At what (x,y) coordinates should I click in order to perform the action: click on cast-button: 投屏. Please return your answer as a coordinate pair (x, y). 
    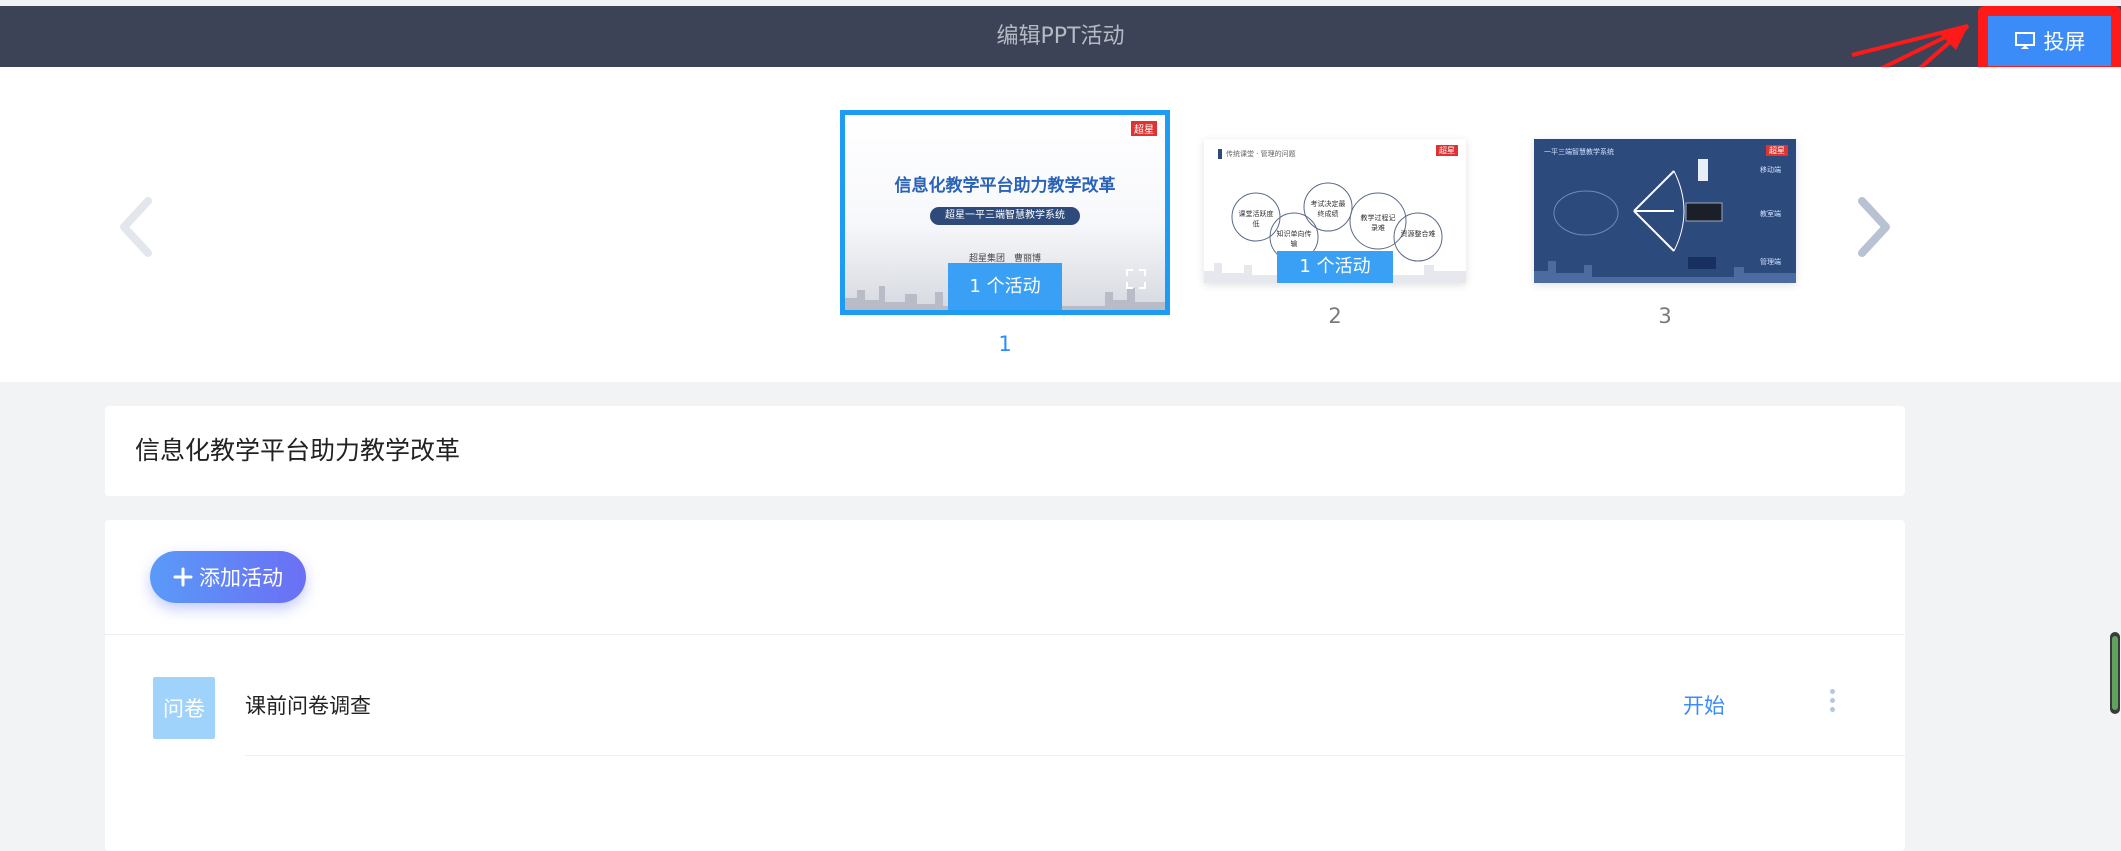
    Looking at the image, I should click on (2049, 41).